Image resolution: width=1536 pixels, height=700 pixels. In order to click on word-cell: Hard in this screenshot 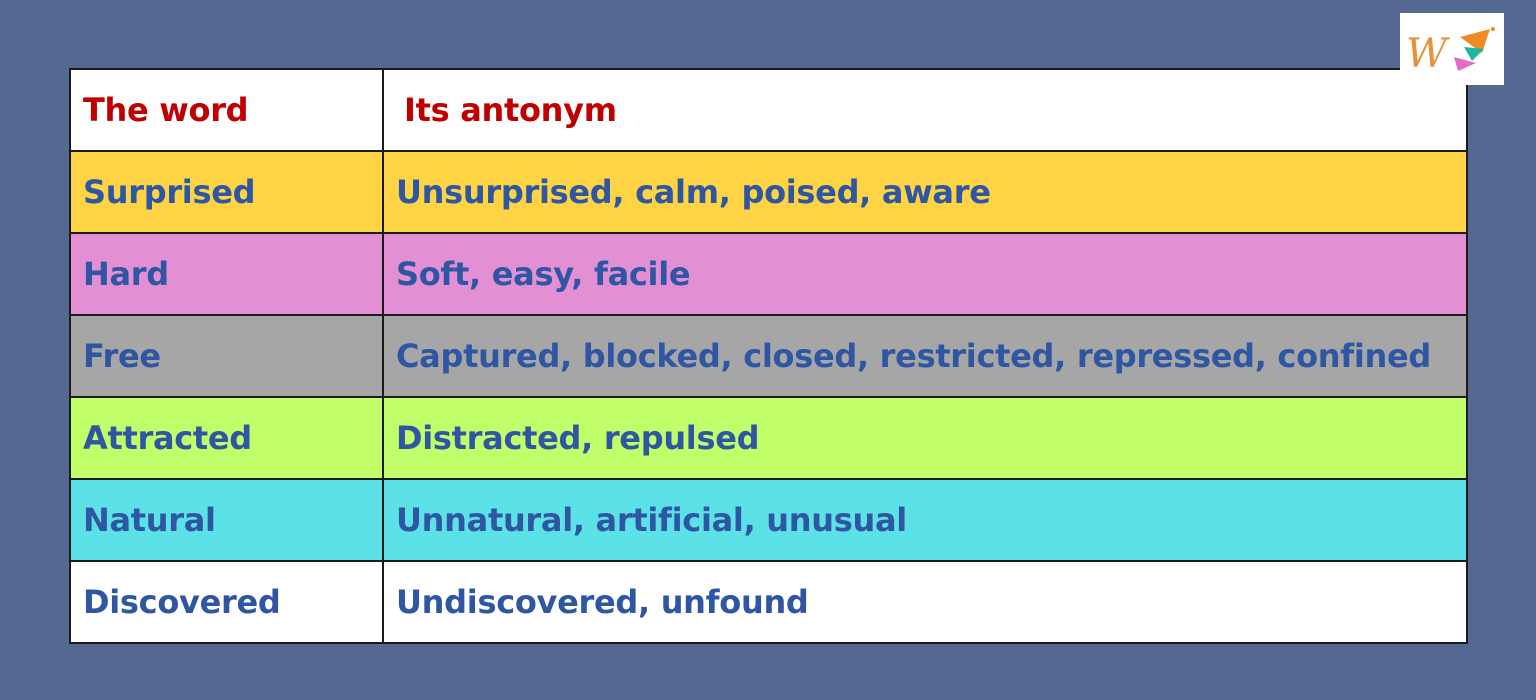, I will do `click(226, 274)`.